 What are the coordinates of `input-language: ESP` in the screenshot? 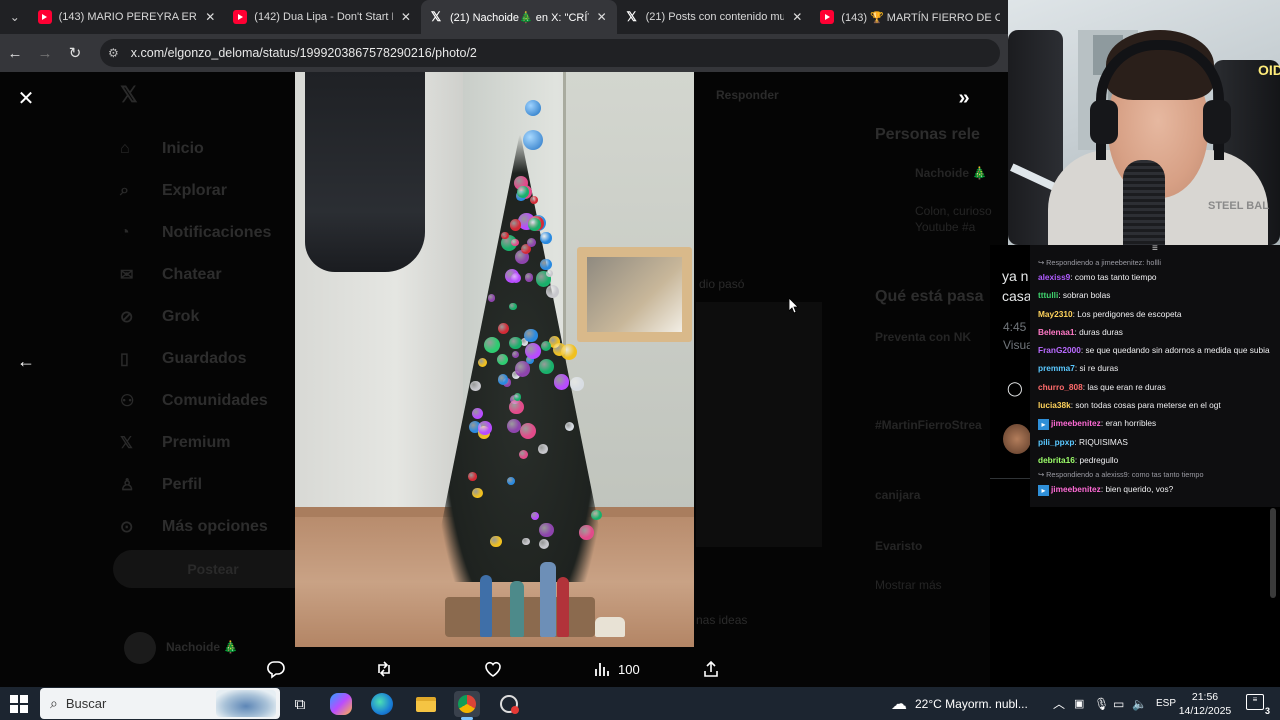 It's located at (1166, 703).